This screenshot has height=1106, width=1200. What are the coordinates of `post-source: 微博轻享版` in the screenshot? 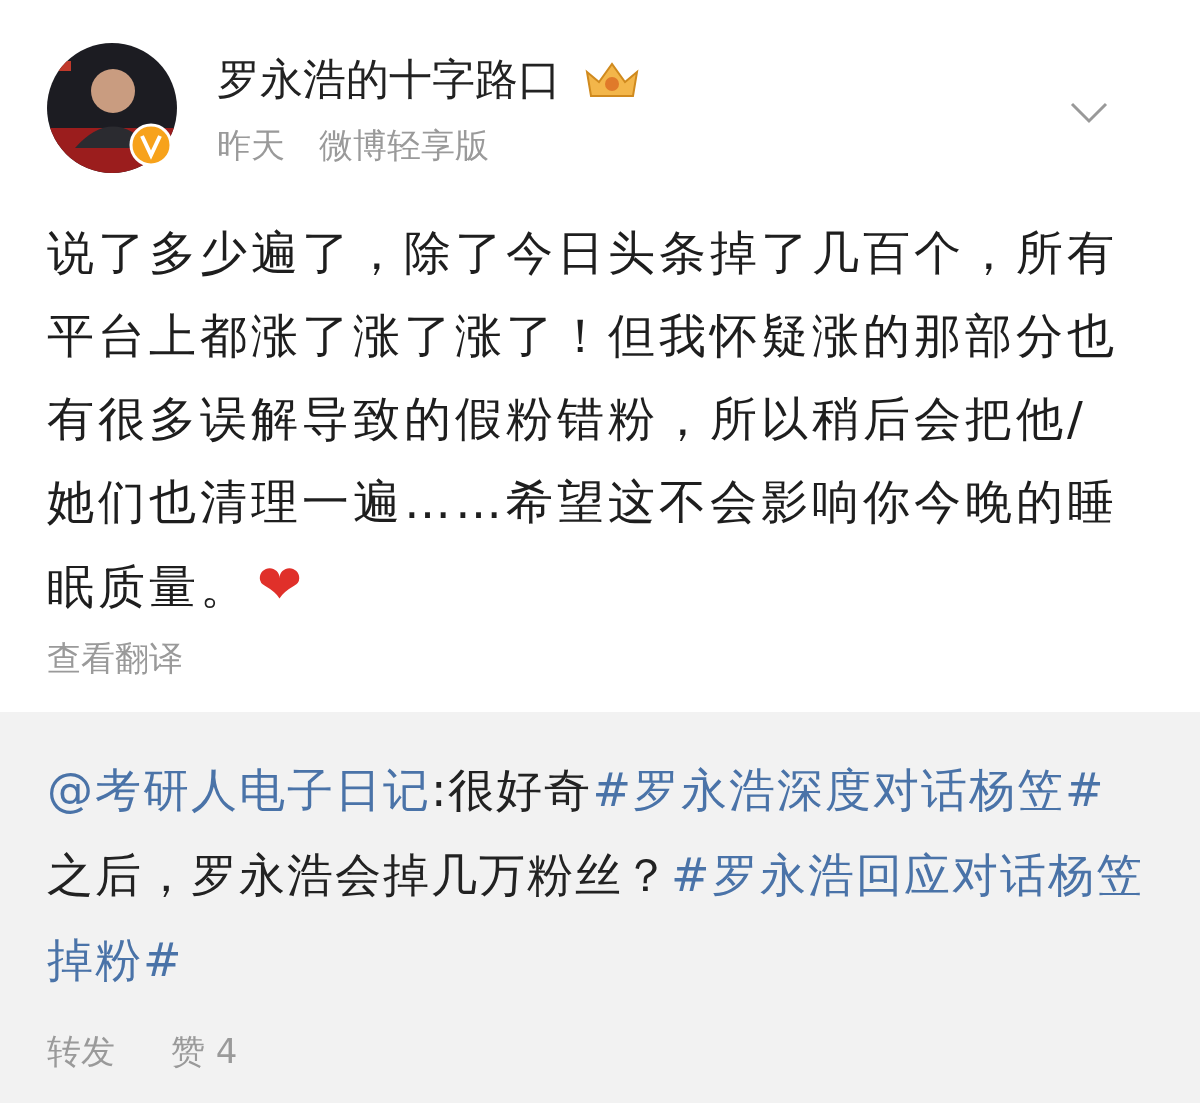 It's located at (404, 145).